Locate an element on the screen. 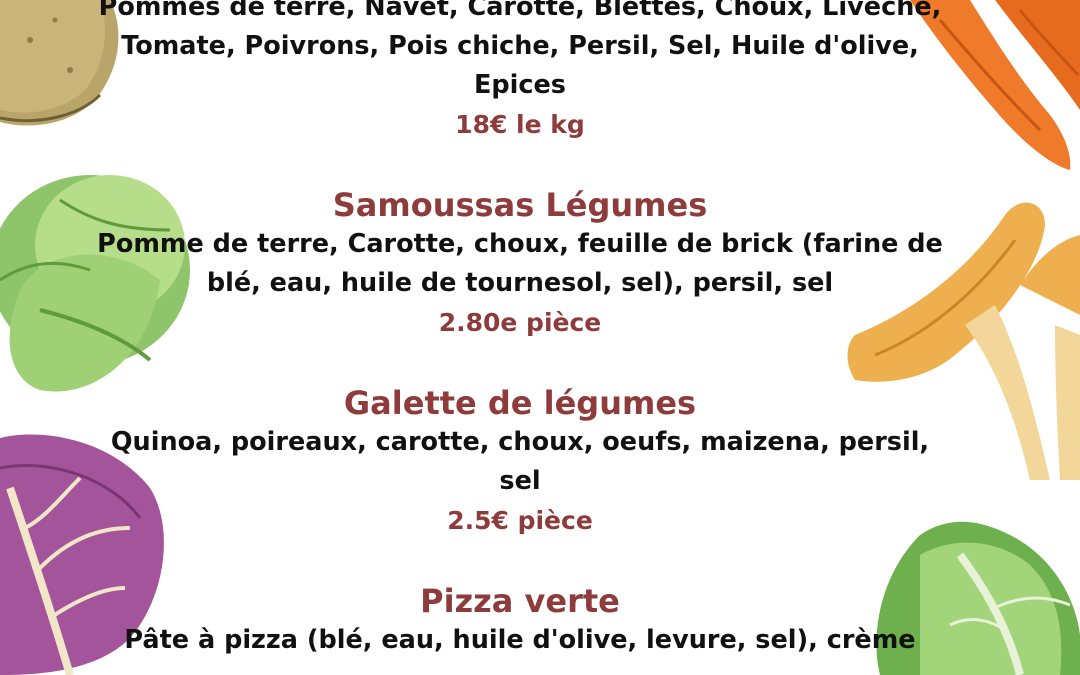 This screenshot has width=1080, height=675. dish-price: 18€ le kg is located at coordinates (520, 124).